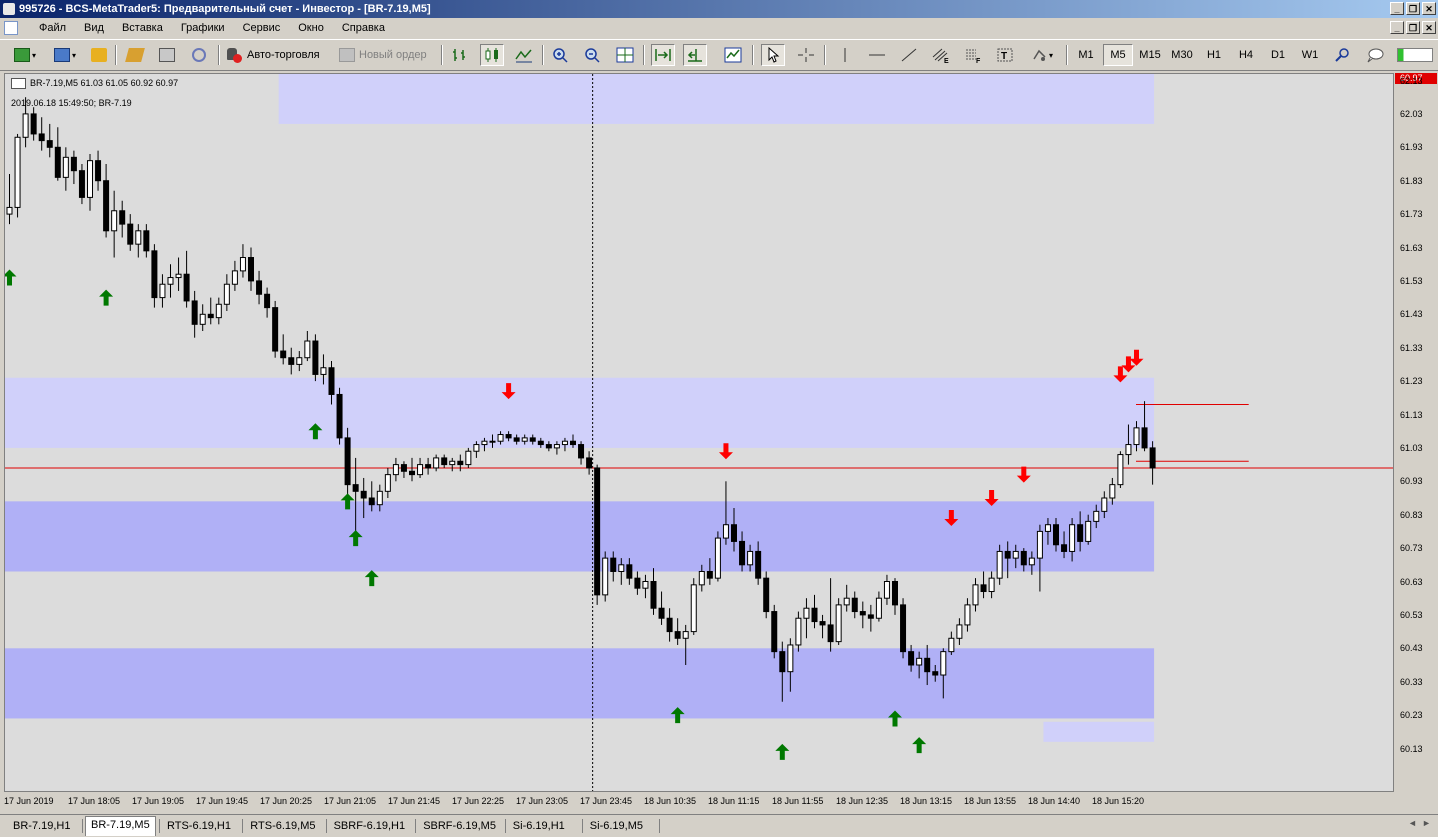  Describe the element at coordinates (99, 55) in the screenshot. I see `market-watch-button` at that location.